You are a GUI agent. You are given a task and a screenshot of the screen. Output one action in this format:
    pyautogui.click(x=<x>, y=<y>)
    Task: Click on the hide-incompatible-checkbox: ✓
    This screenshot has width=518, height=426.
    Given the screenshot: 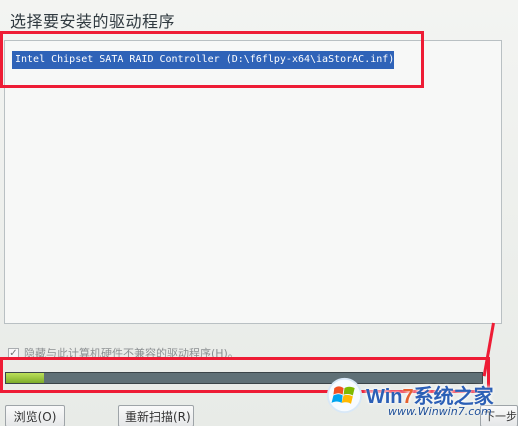 What is the action you would take?
    pyautogui.click(x=13, y=353)
    